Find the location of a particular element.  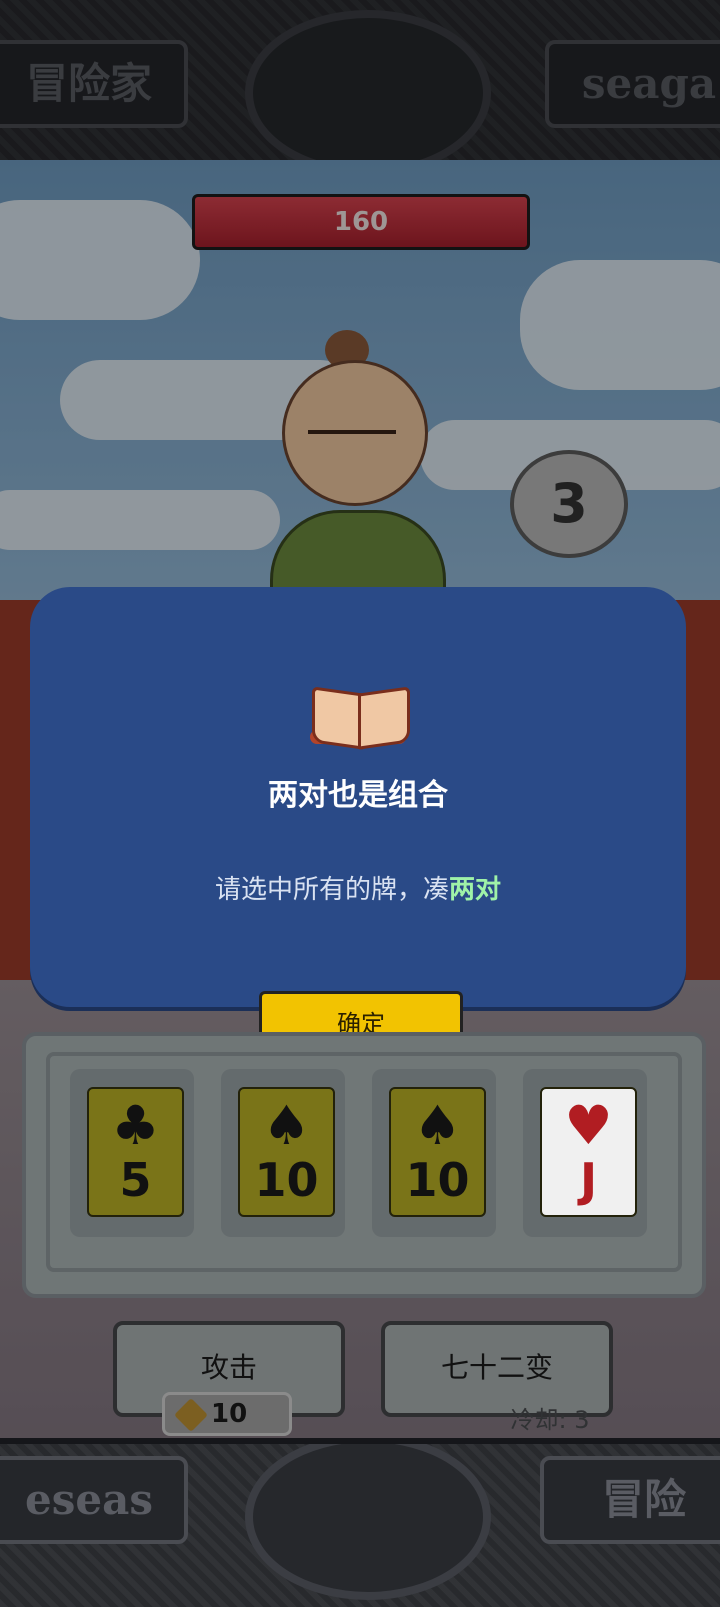

sword-icon is located at coordinates (191, 1414).